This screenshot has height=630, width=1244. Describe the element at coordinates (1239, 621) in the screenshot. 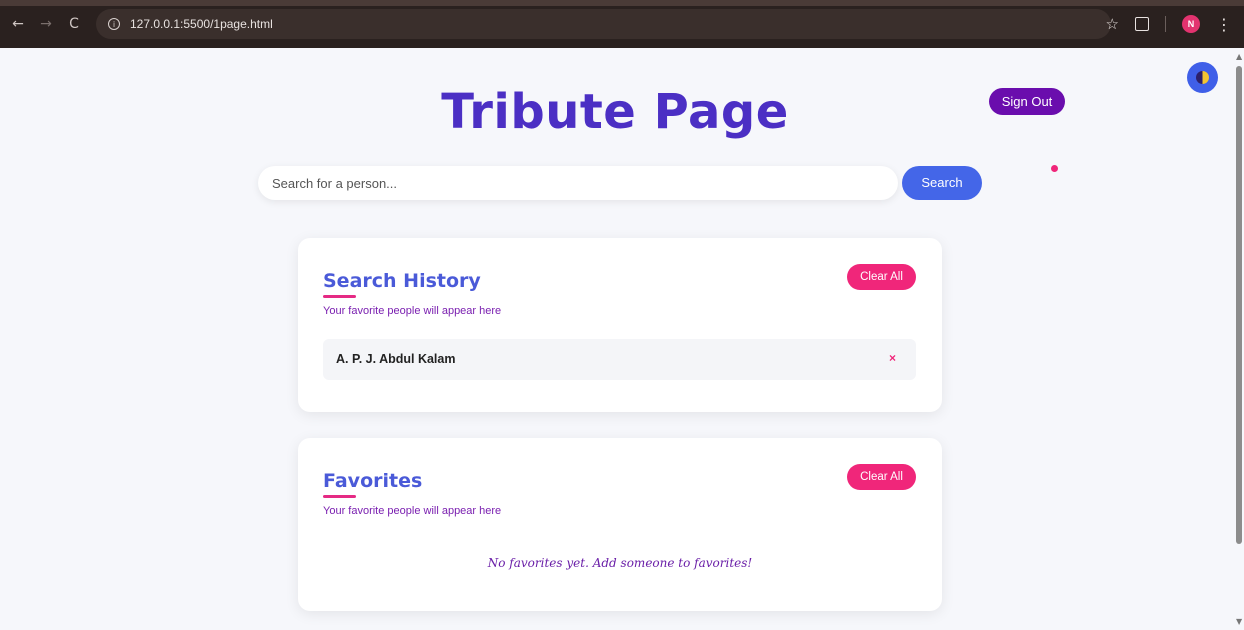

I see `scroll-down-icon: ▼` at that location.